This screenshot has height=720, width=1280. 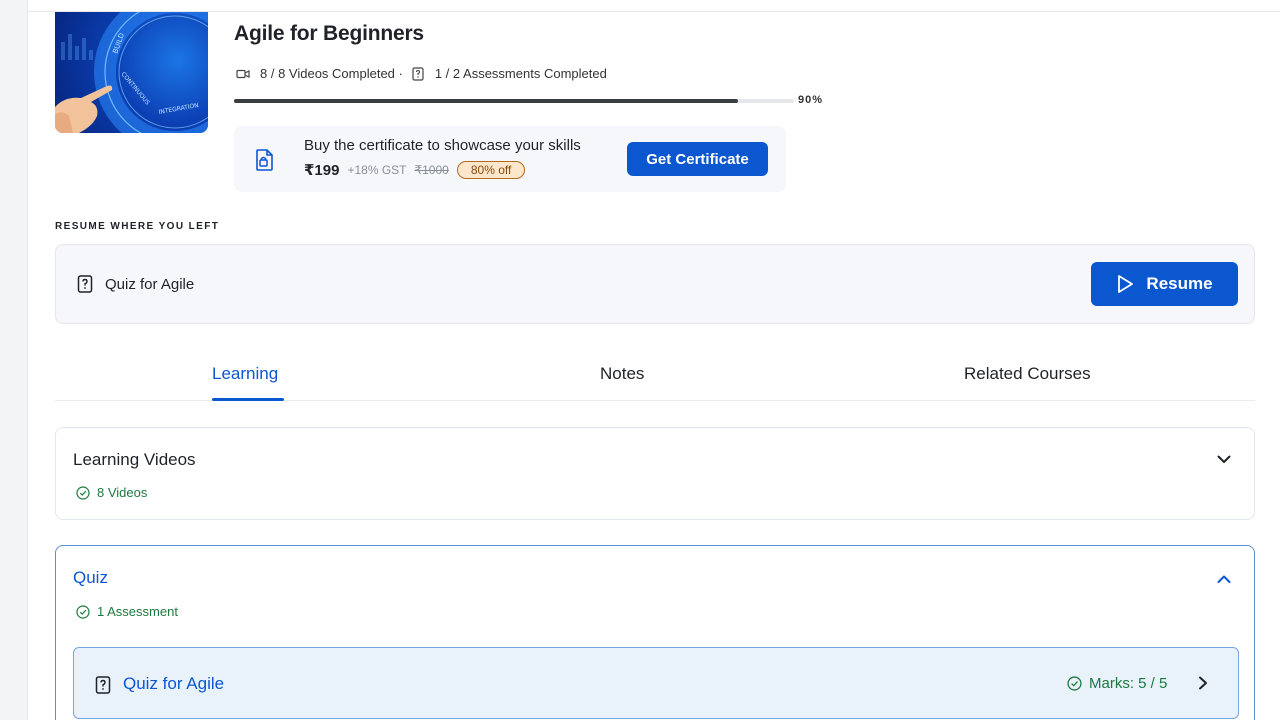 What do you see at coordinates (622, 374) in the screenshot?
I see `tab-notes: Notes` at bounding box center [622, 374].